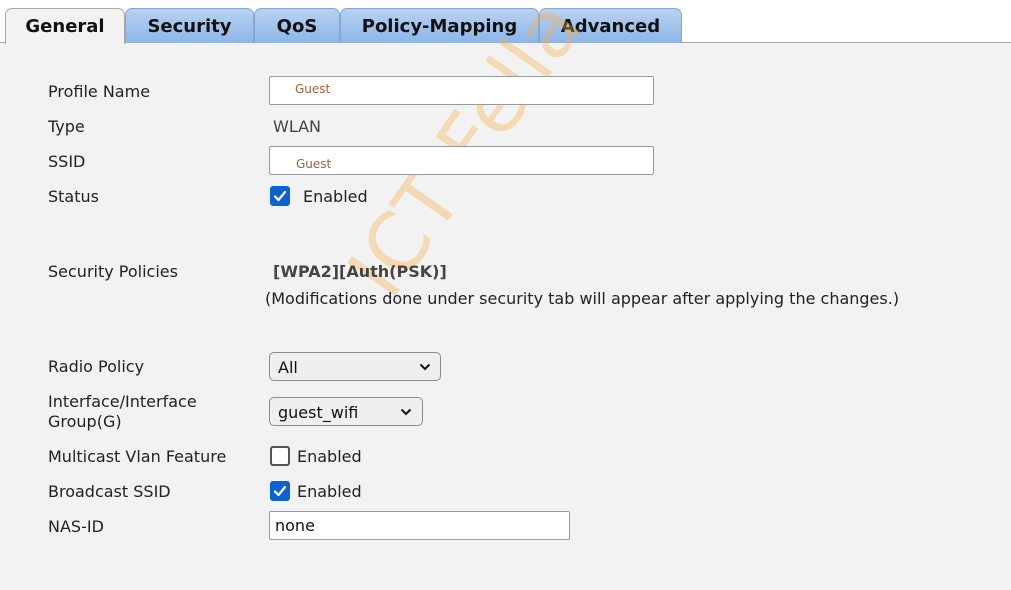  Describe the element at coordinates (85, 421) in the screenshot. I see `interface-label-line2: Group(G)` at that location.